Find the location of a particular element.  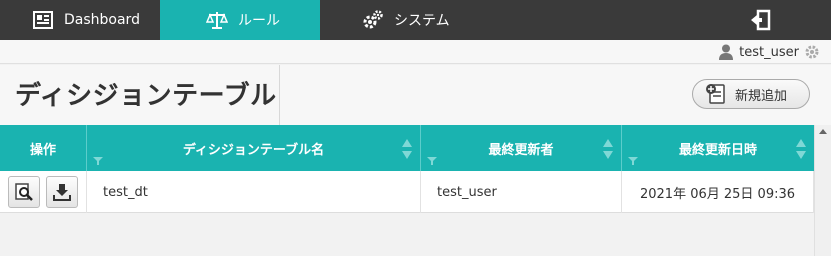

row-name: test_dt is located at coordinates (254, 192).